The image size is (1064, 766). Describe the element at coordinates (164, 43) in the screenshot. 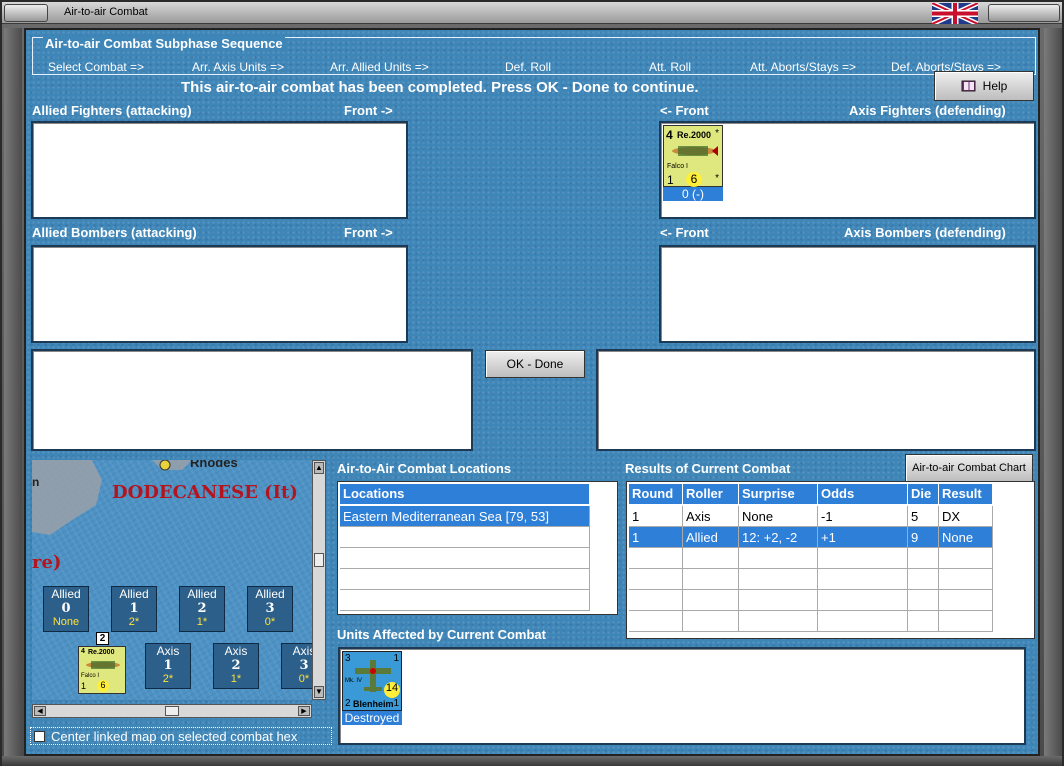

I see `sequence-title: Air-to-air Combat Subphase Sequence` at that location.